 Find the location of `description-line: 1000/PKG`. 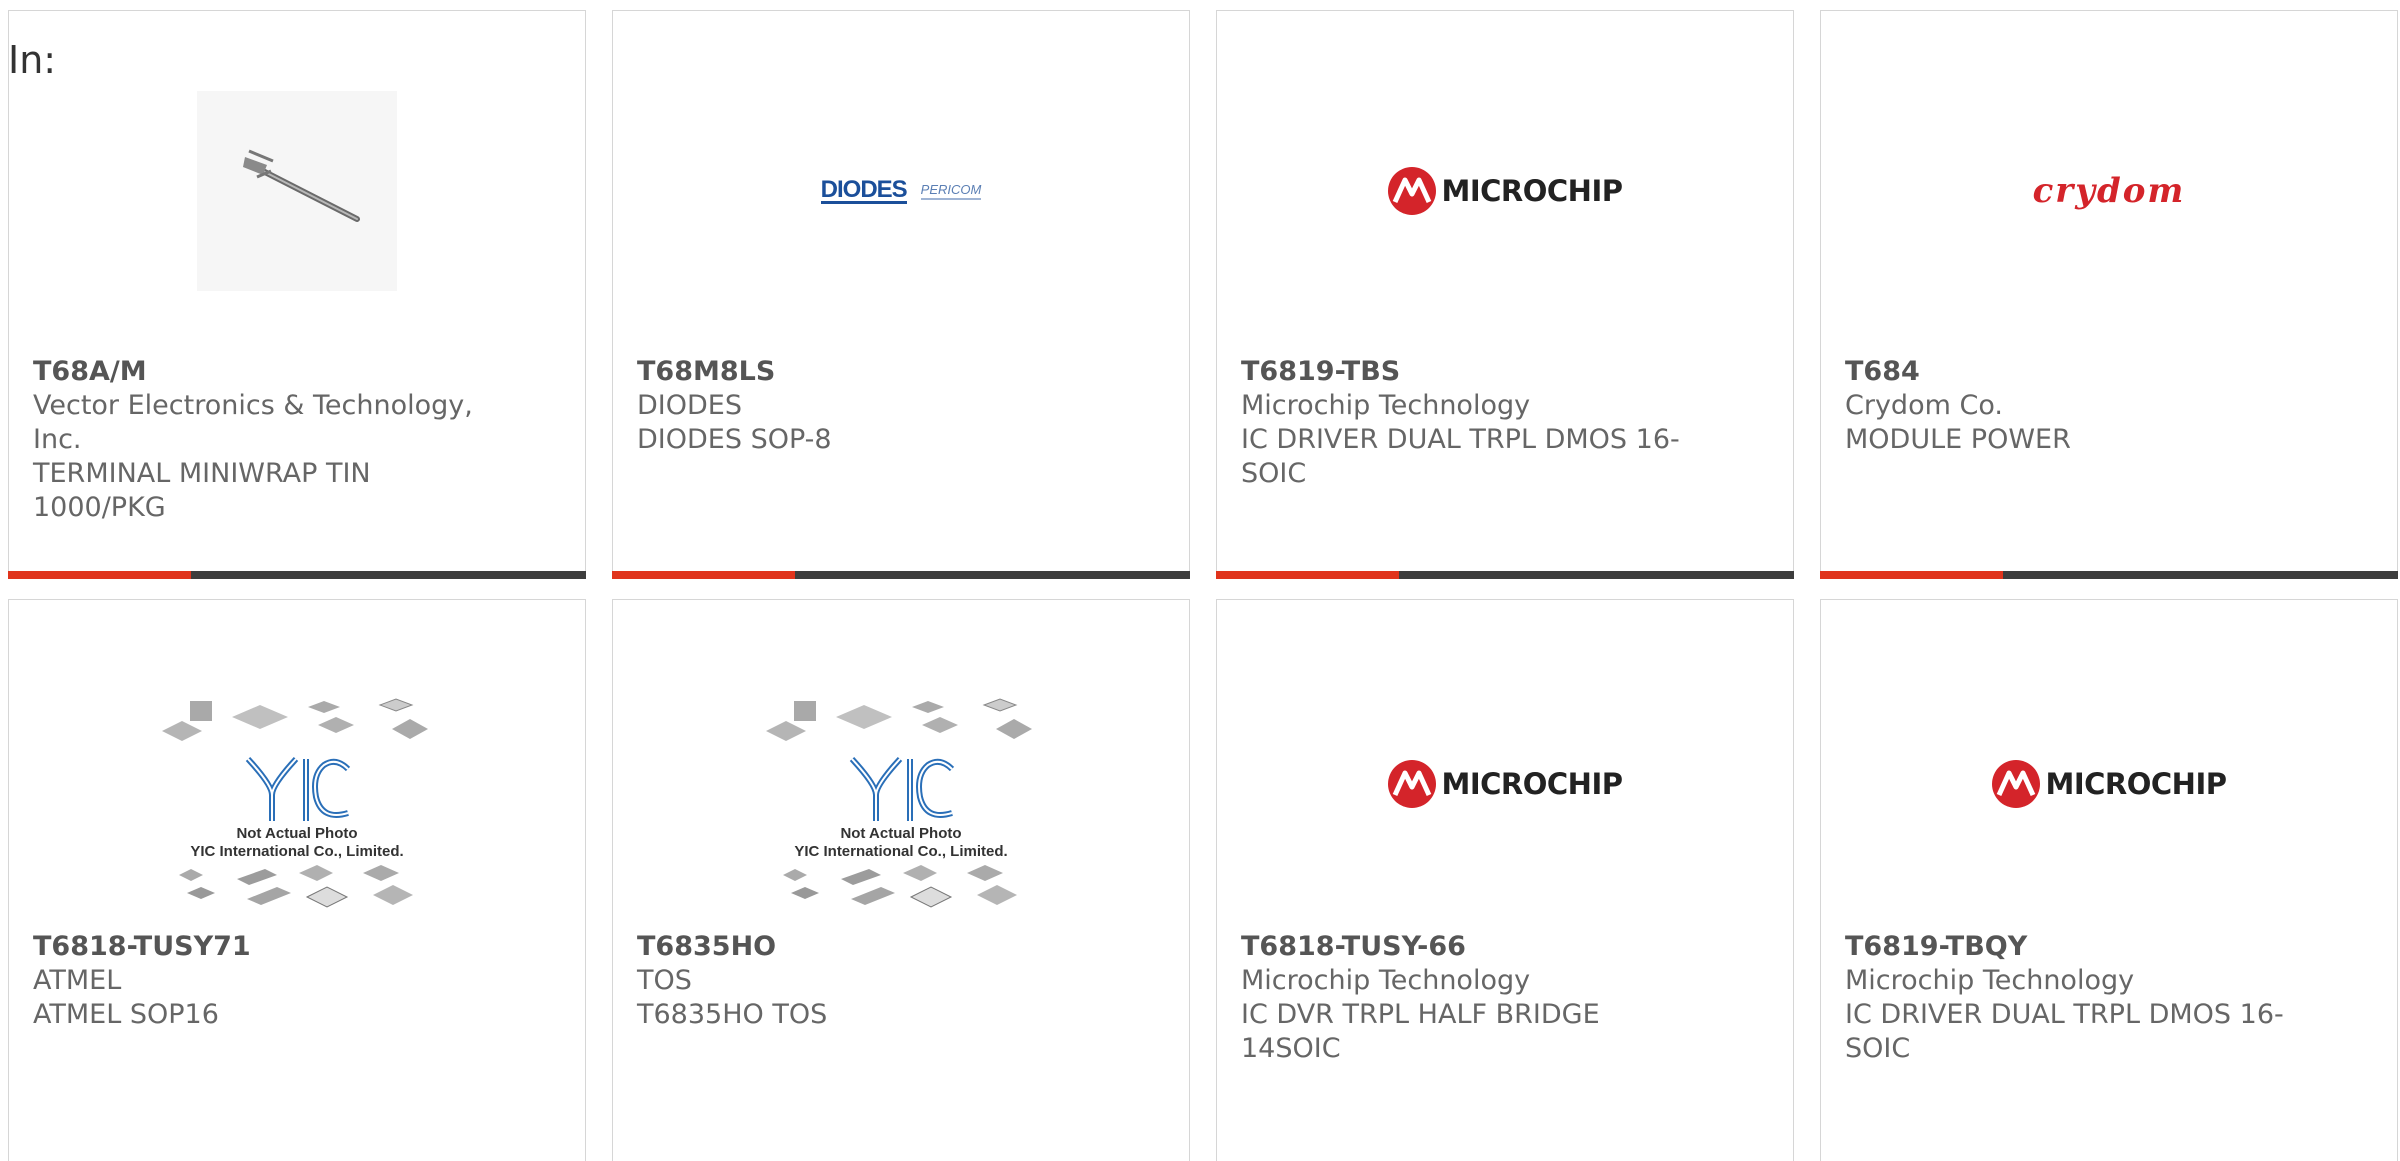

description-line: 1000/PKG is located at coordinates (99, 507).